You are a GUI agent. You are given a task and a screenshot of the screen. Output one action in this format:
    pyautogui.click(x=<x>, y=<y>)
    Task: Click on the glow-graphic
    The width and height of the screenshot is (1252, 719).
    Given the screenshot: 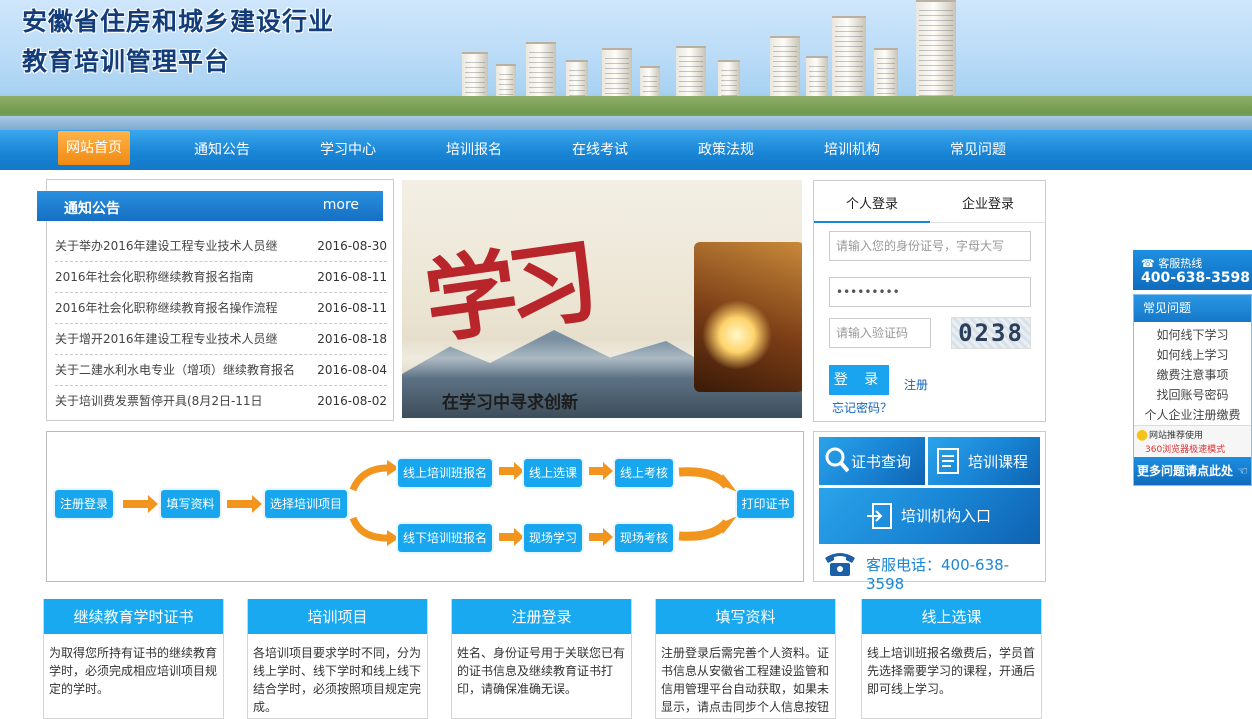 What is the action you would take?
    pyautogui.click(x=737, y=335)
    